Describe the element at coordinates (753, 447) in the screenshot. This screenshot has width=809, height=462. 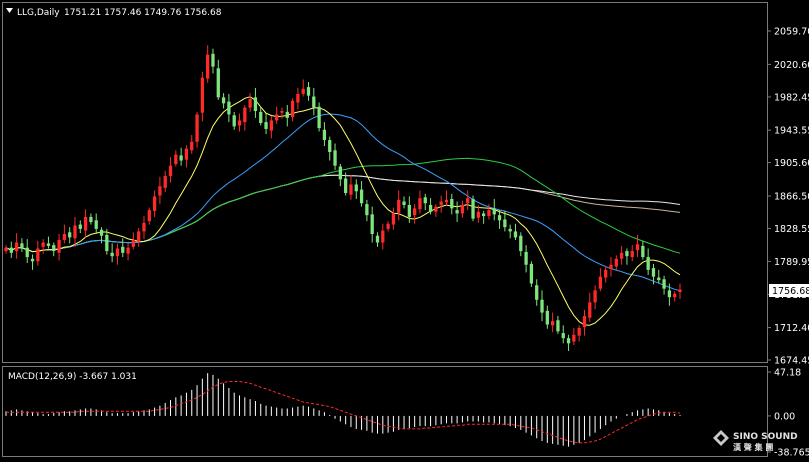
I see `watermark-subtitle: 漢 聲 集 團` at that location.